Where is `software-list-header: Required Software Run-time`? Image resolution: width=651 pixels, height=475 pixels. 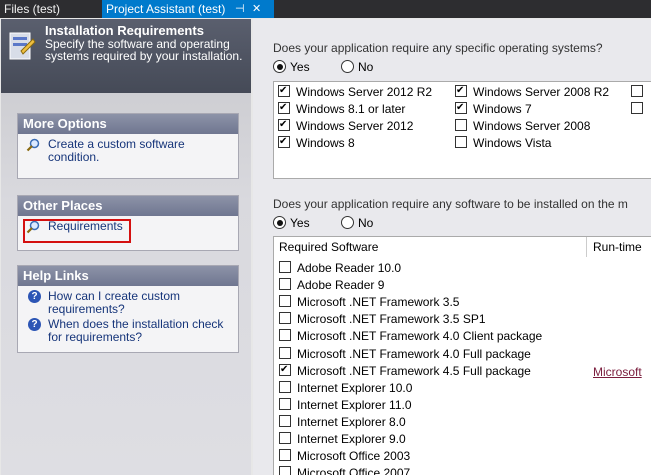
software-list-header: Required Software Run-time is located at coordinates (462, 247).